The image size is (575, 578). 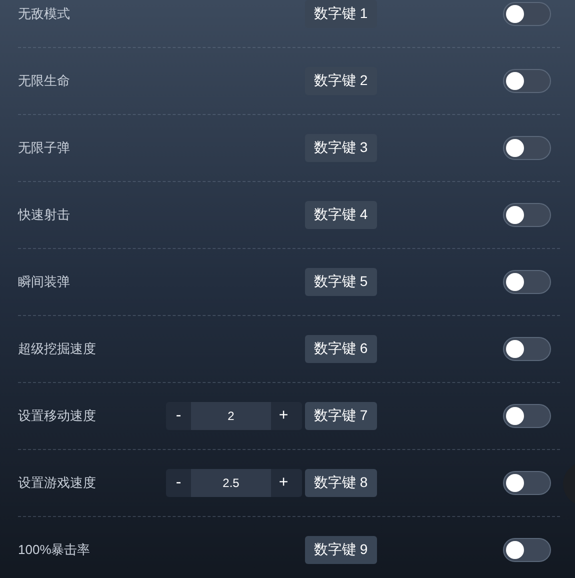 What do you see at coordinates (231, 483) in the screenshot?
I see `value-field: 2.5` at bounding box center [231, 483].